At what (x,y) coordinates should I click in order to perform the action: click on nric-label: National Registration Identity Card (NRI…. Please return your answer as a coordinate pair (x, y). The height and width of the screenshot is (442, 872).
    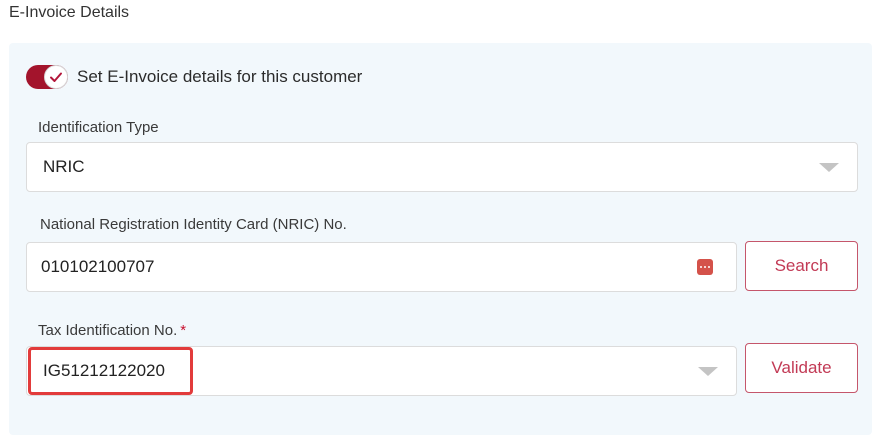
    Looking at the image, I should click on (193, 224).